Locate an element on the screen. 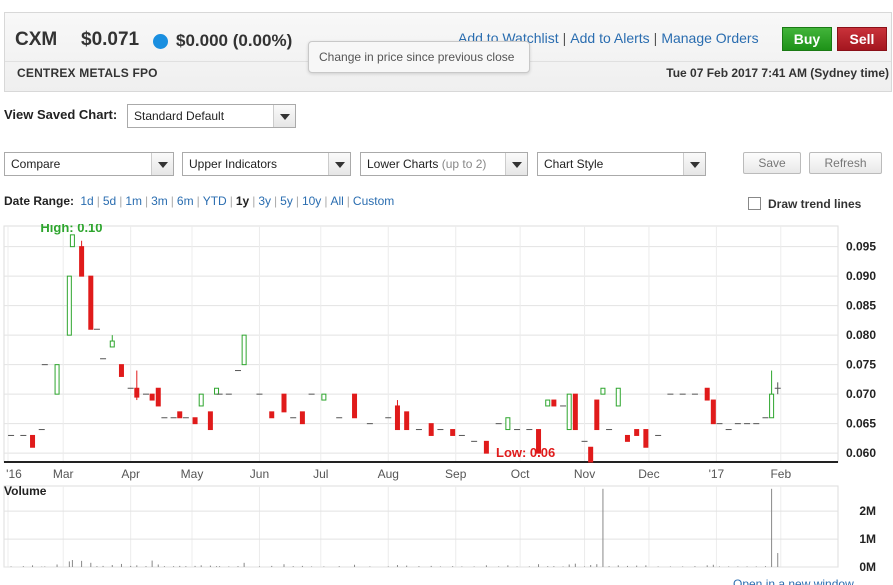 The image size is (893, 585). date-range-ytd: YTD is located at coordinates (215, 201).